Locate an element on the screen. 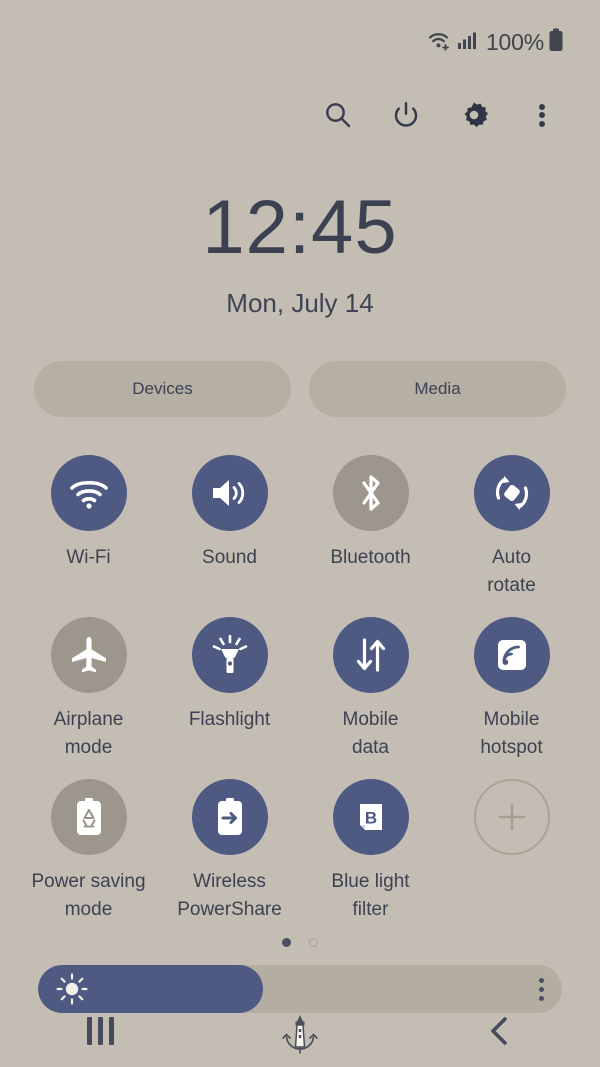 This screenshot has width=600, height=1067. bluetooth-icon is located at coordinates (370, 493).